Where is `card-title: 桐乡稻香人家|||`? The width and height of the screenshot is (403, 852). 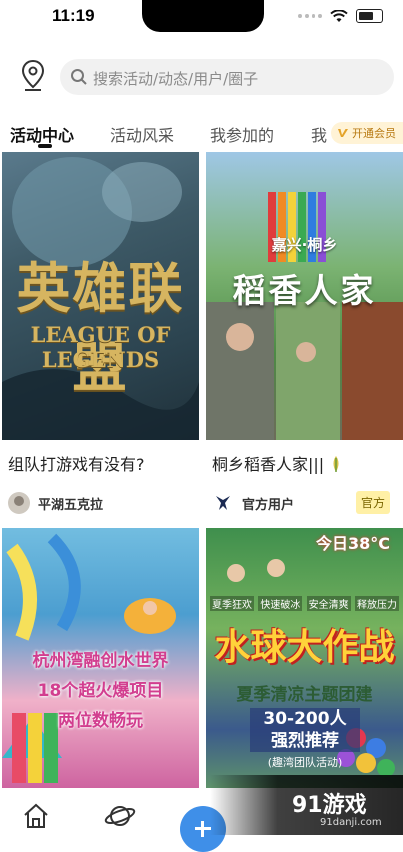
card-title: 桐乡稻香人家||| is located at coordinates (277, 463).